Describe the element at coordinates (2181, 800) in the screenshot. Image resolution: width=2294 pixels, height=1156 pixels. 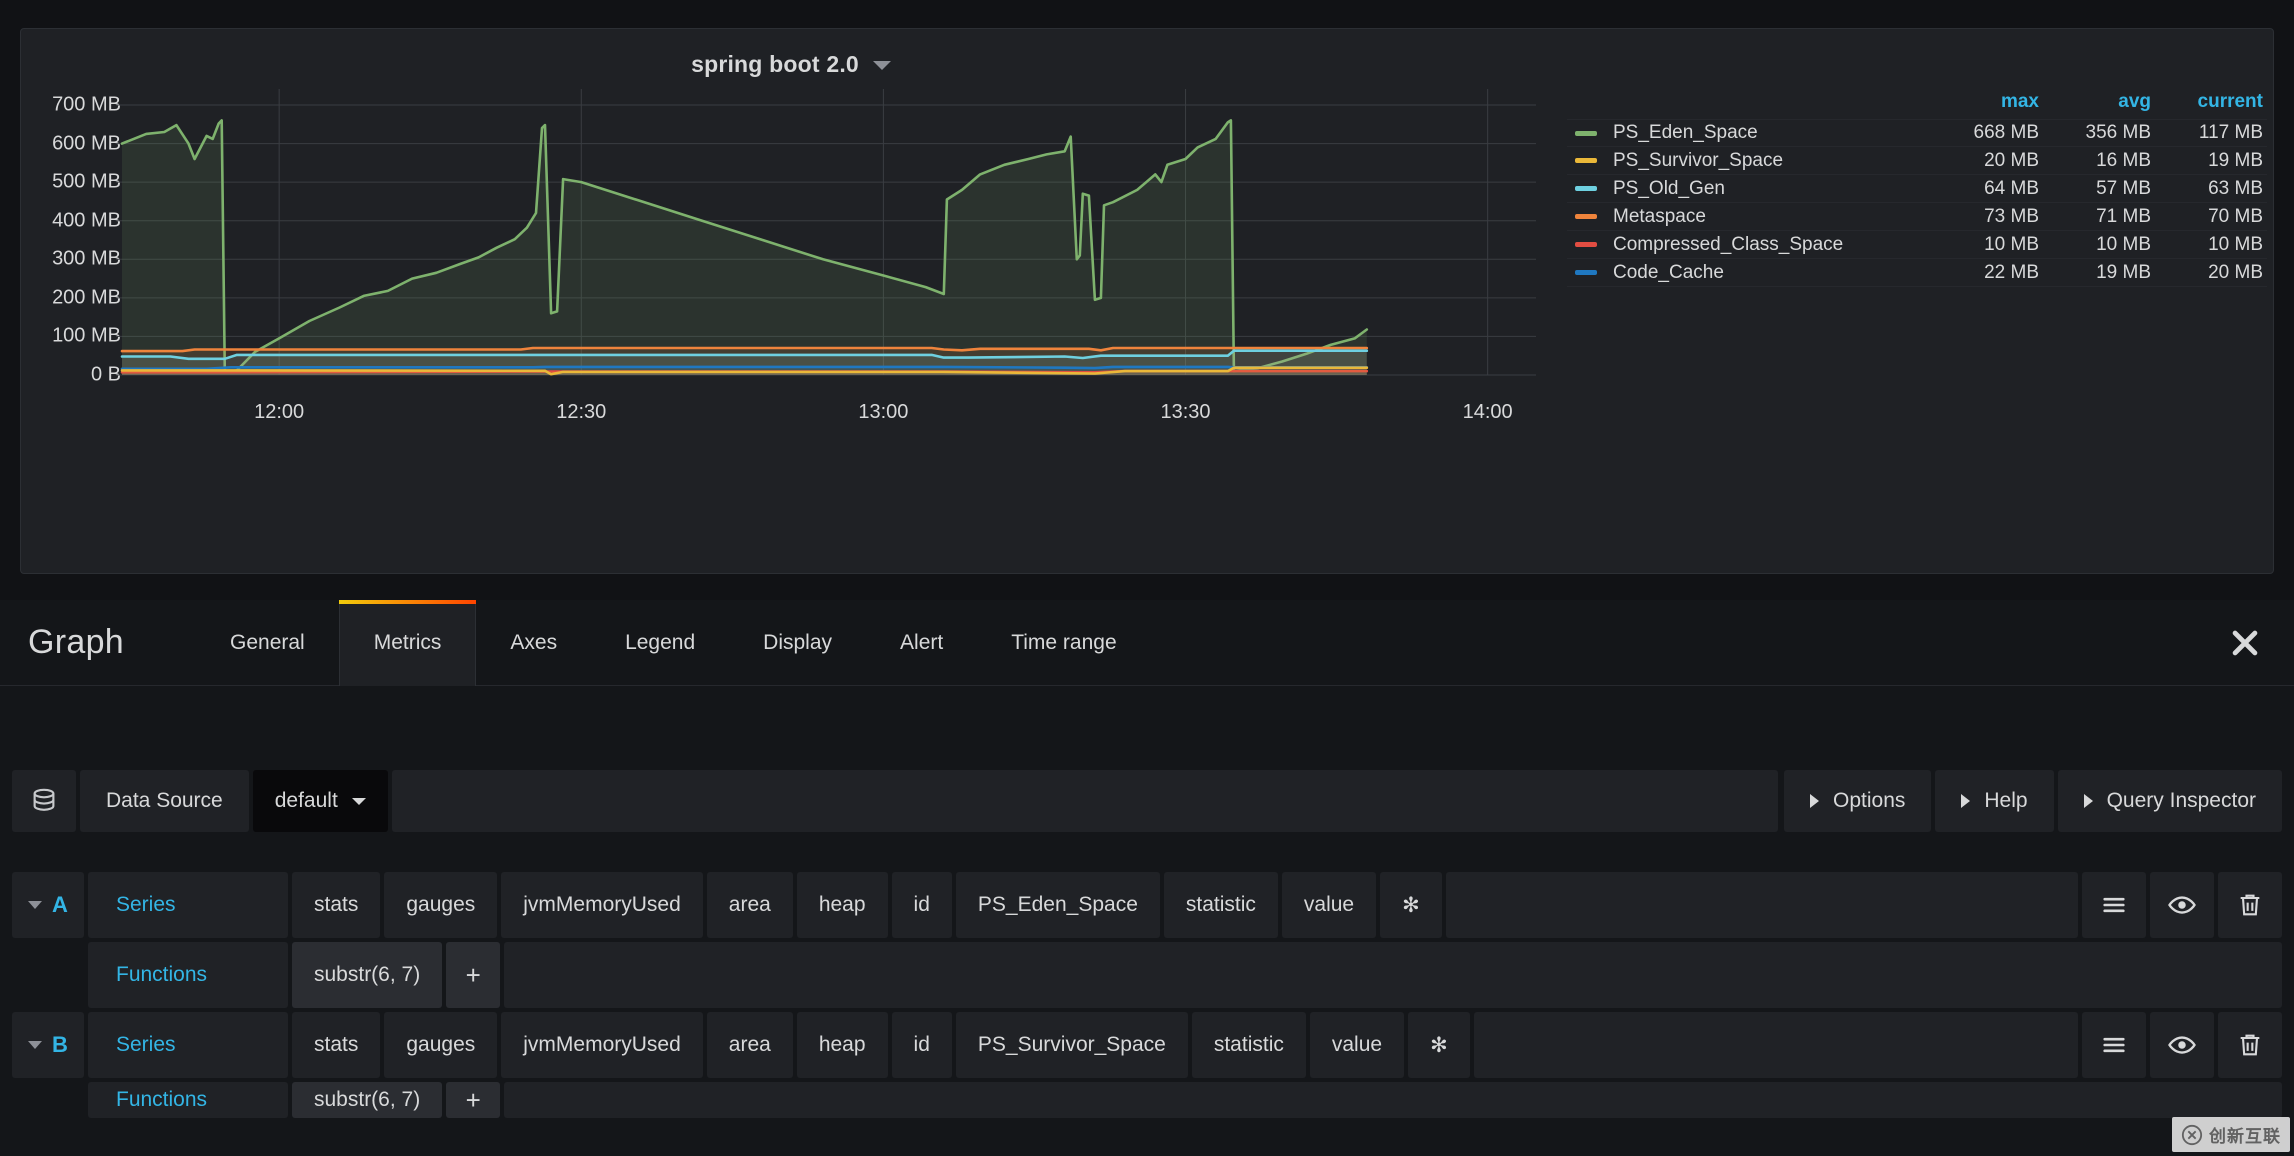
I see `button-label: Query Inspector` at that location.